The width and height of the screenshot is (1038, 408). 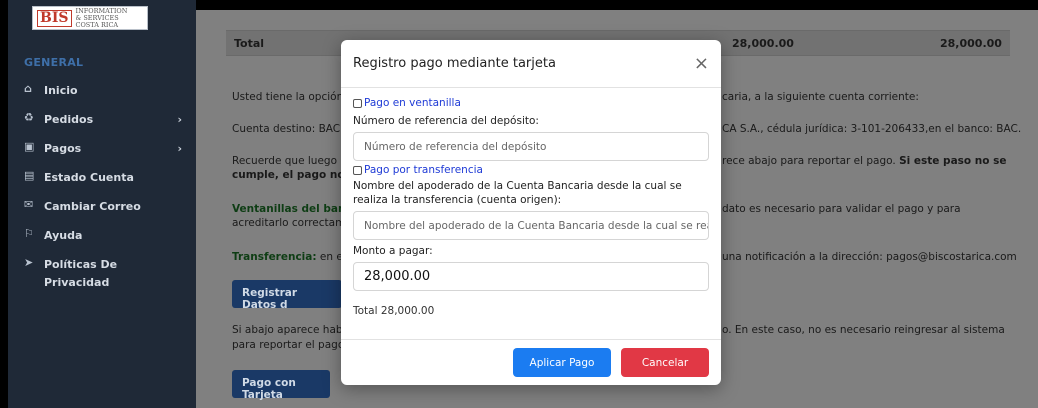 I want to click on home-icon: ⌂, so click(x=28, y=88).